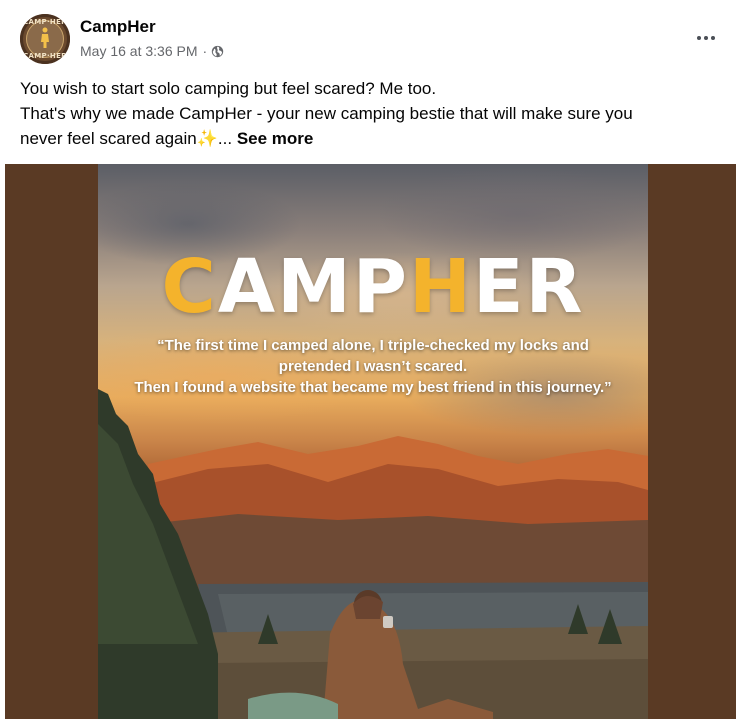 The width and height of the screenshot is (736, 719). Describe the element at coordinates (275, 138) in the screenshot. I see `see-more-link: See more` at that location.